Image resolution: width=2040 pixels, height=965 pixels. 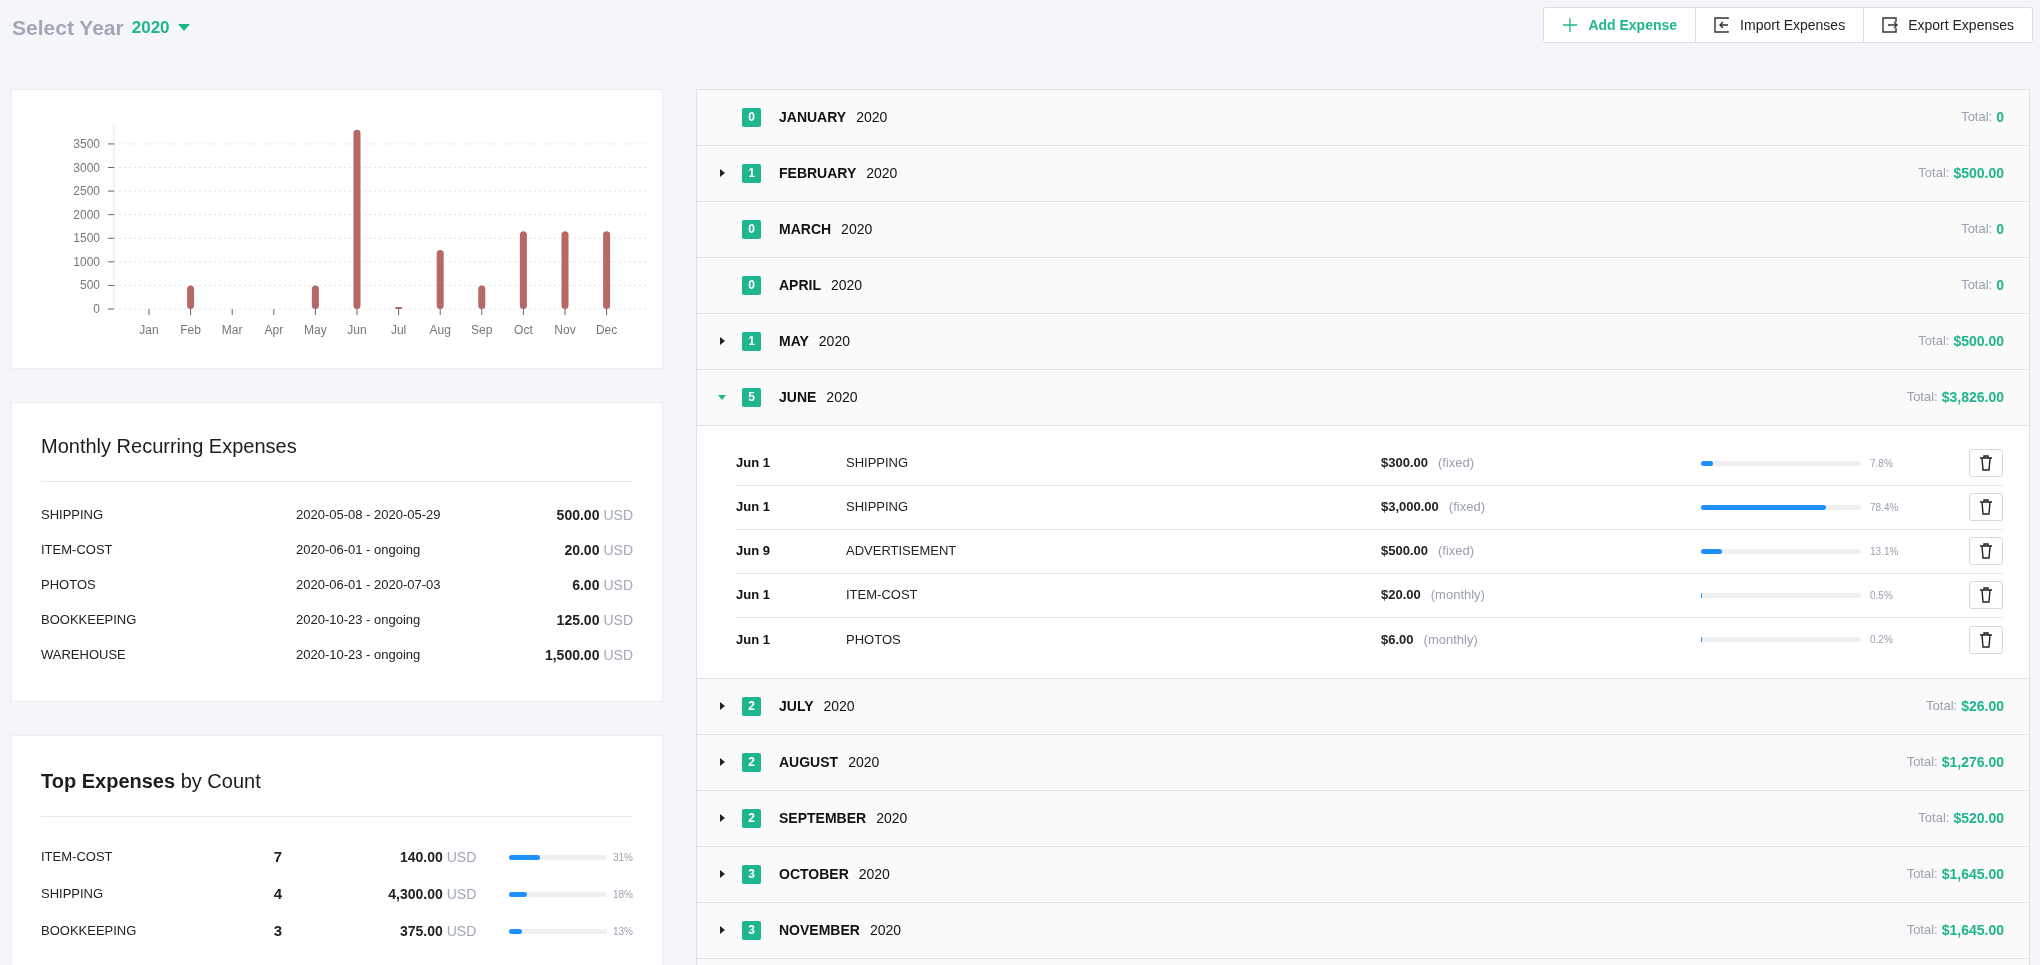 I want to click on export-expense-button: Export Expenses, so click(x=1947, y=25).